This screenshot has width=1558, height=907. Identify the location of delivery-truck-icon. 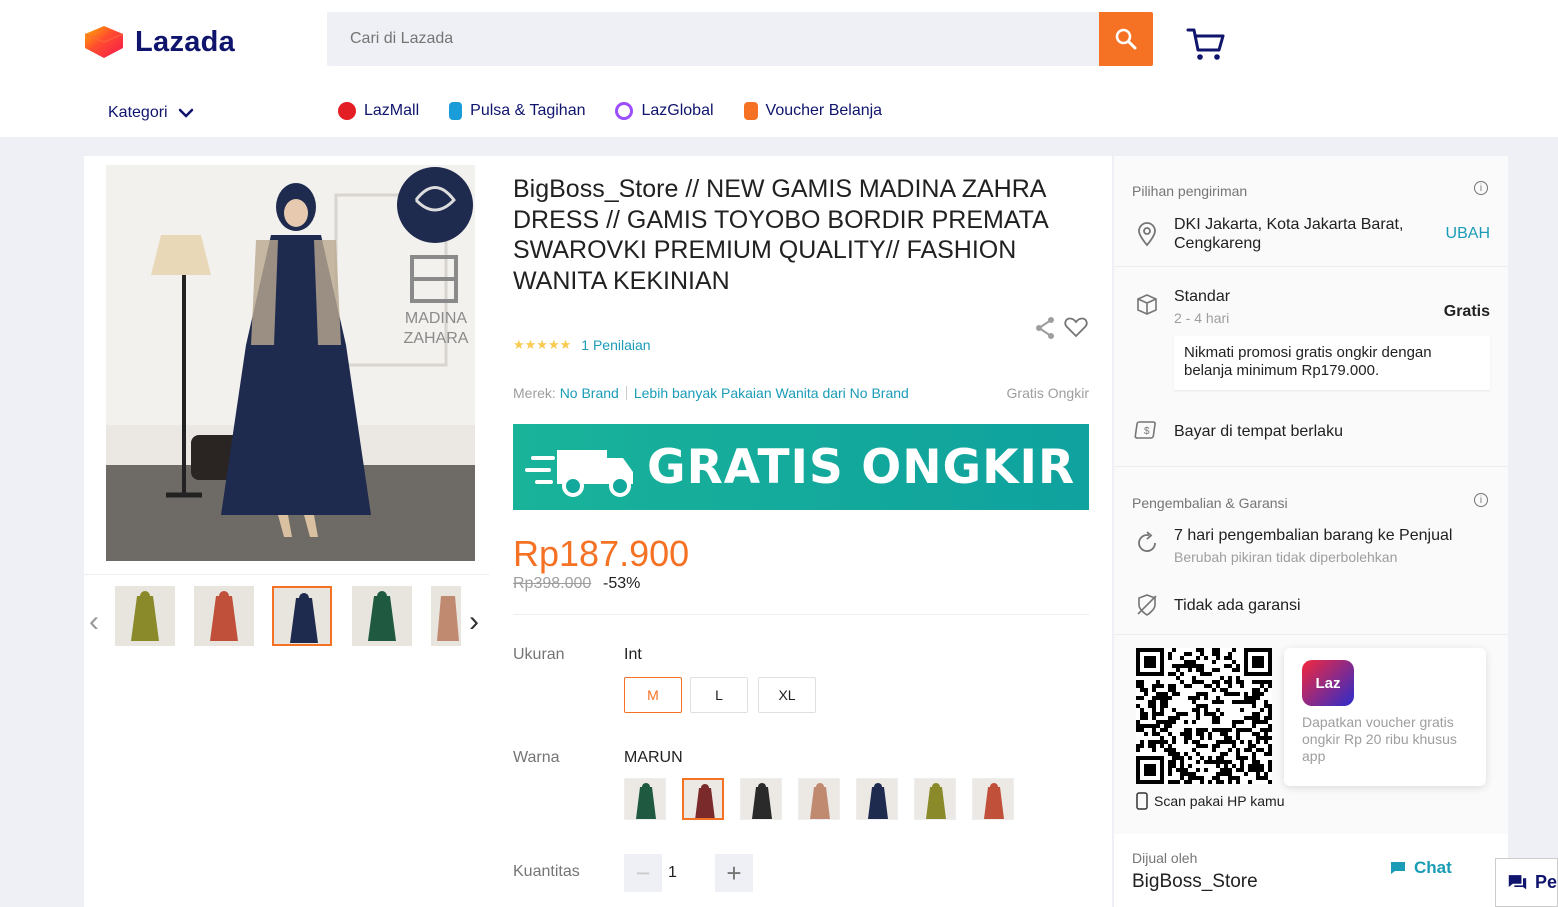
(579, 473).